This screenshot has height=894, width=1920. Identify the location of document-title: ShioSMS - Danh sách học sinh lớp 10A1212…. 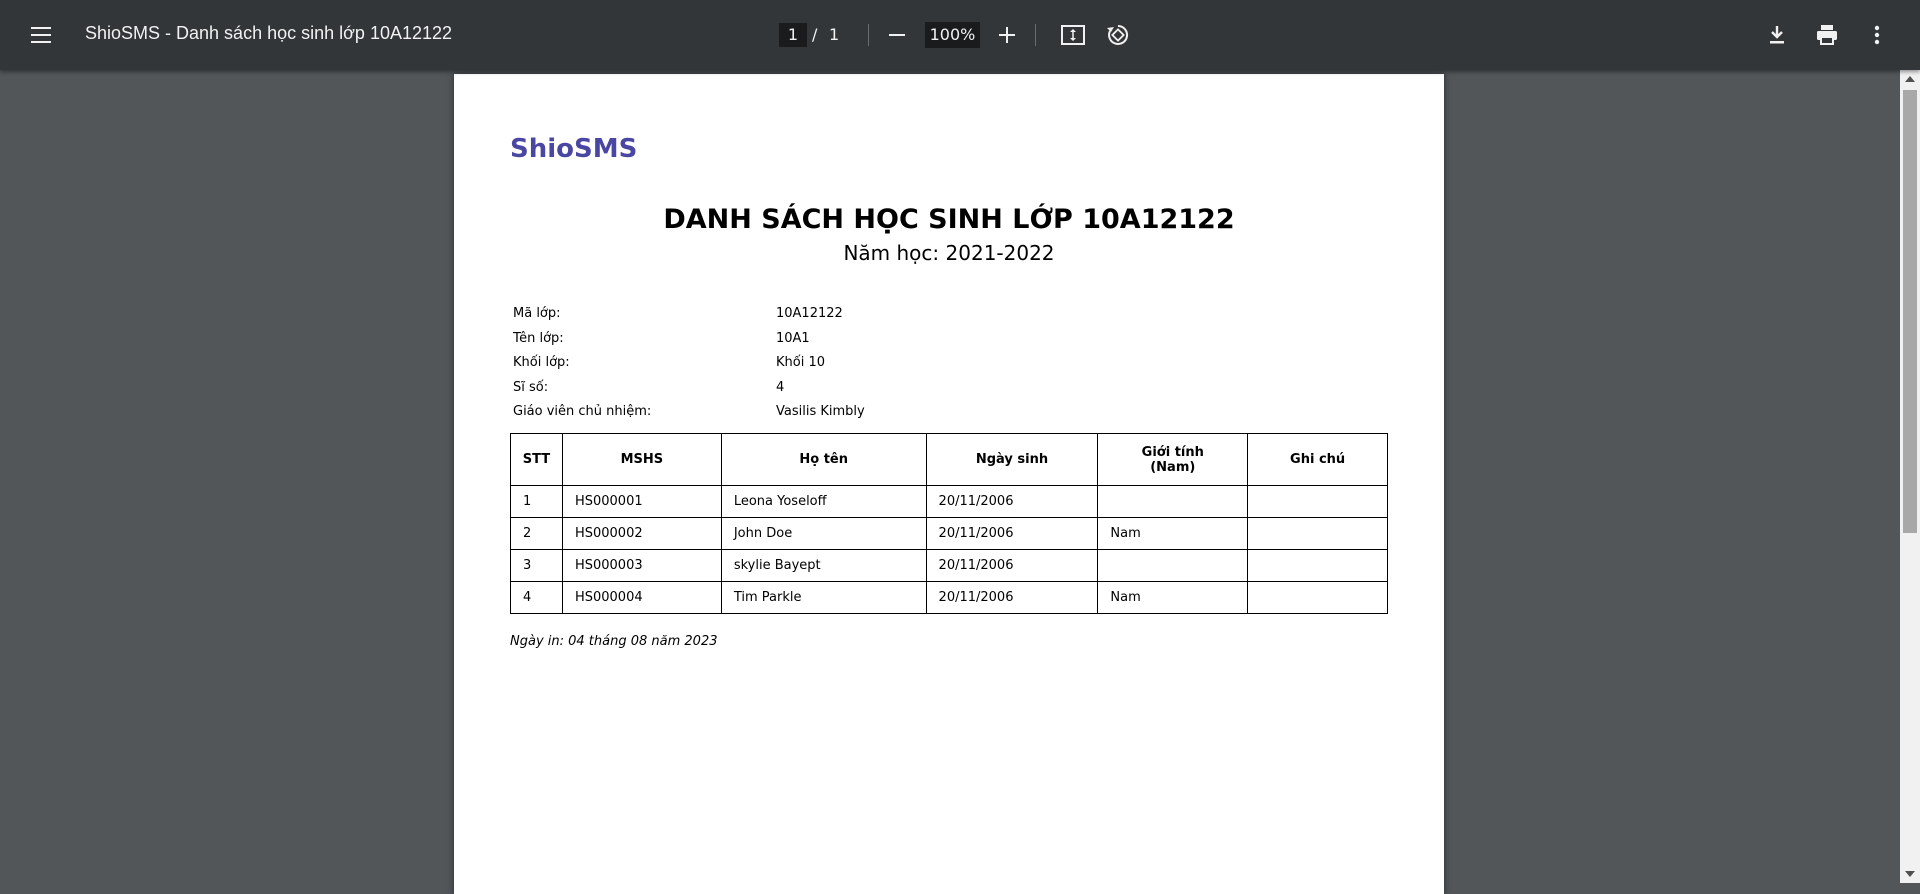
(269, 33).